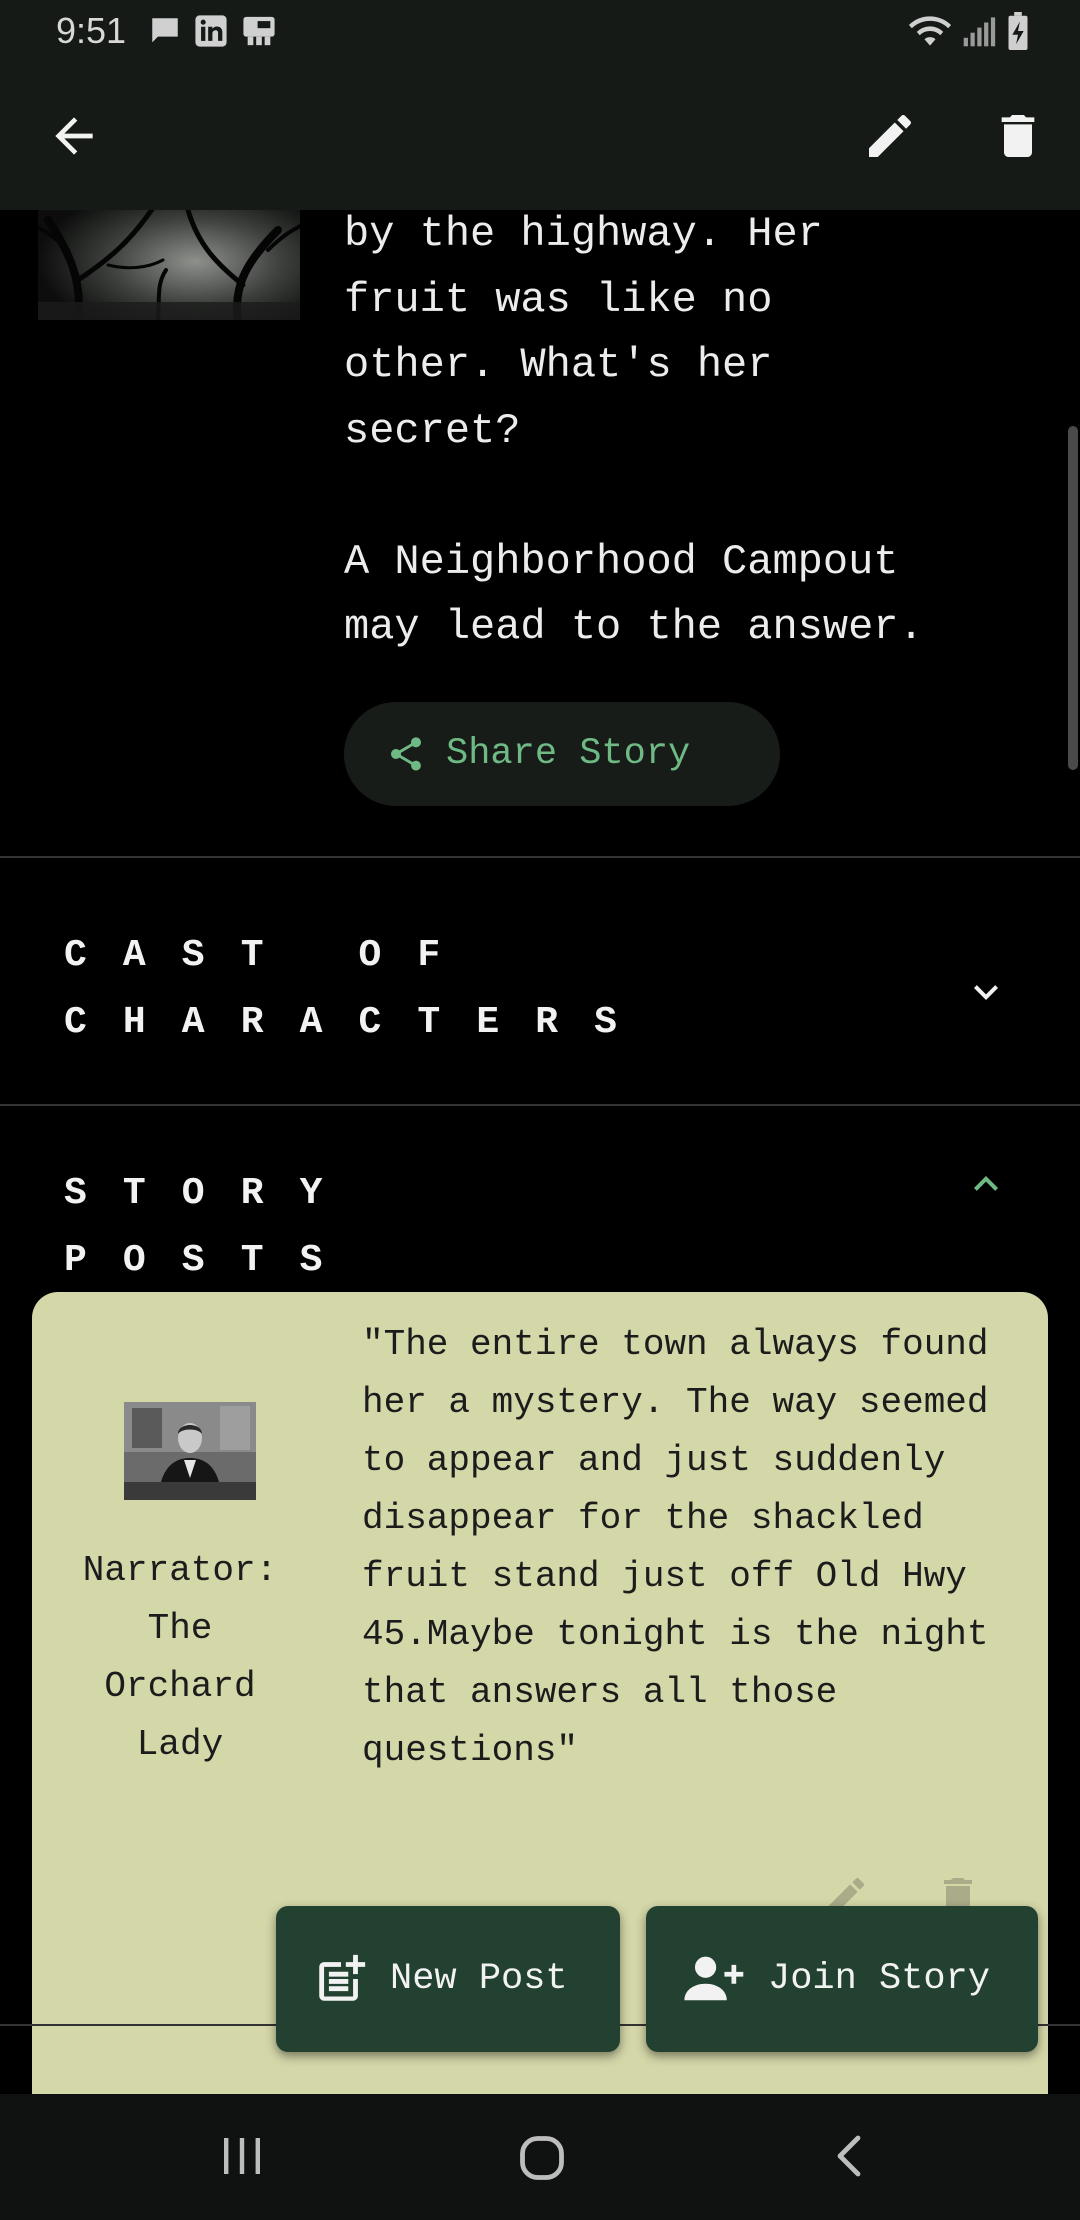 The width and height of the screenshot is (1080, 2220). Describe the element at coordinates (259, 31) in the screenshot. I see `app-notification-icon` at that location.